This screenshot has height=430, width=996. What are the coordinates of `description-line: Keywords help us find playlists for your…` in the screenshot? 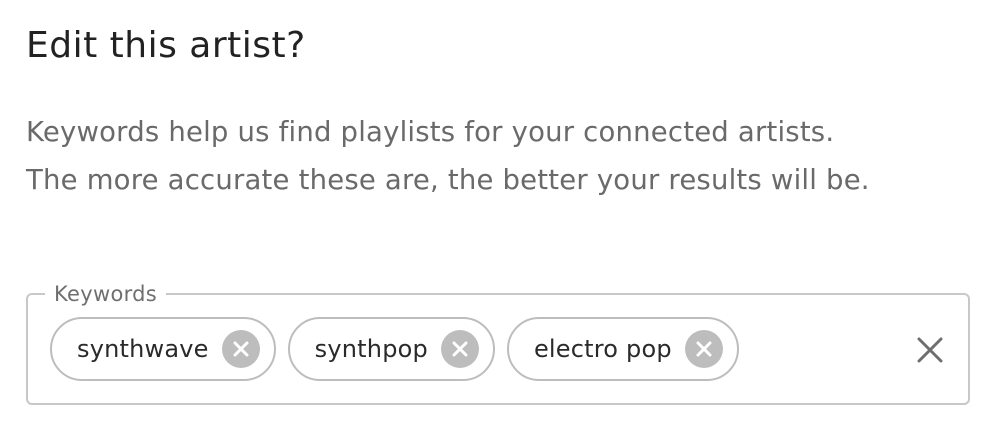 It's located at (430, 132).